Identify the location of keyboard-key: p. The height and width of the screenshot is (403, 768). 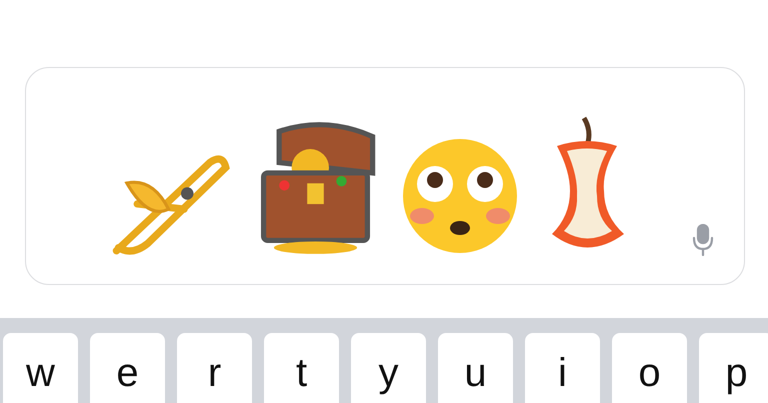
(733, 368).